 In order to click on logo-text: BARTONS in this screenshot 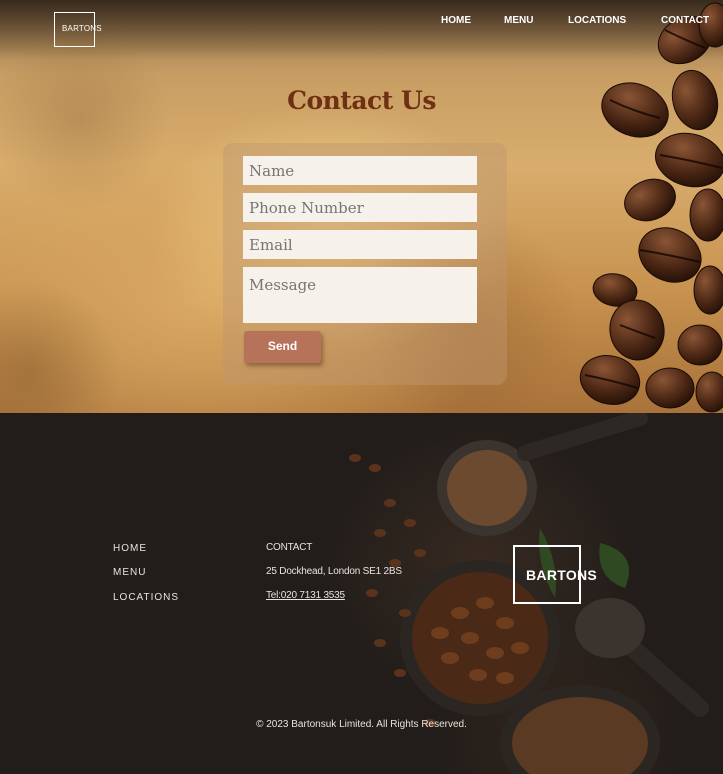, I will do `click(82, 28)`.